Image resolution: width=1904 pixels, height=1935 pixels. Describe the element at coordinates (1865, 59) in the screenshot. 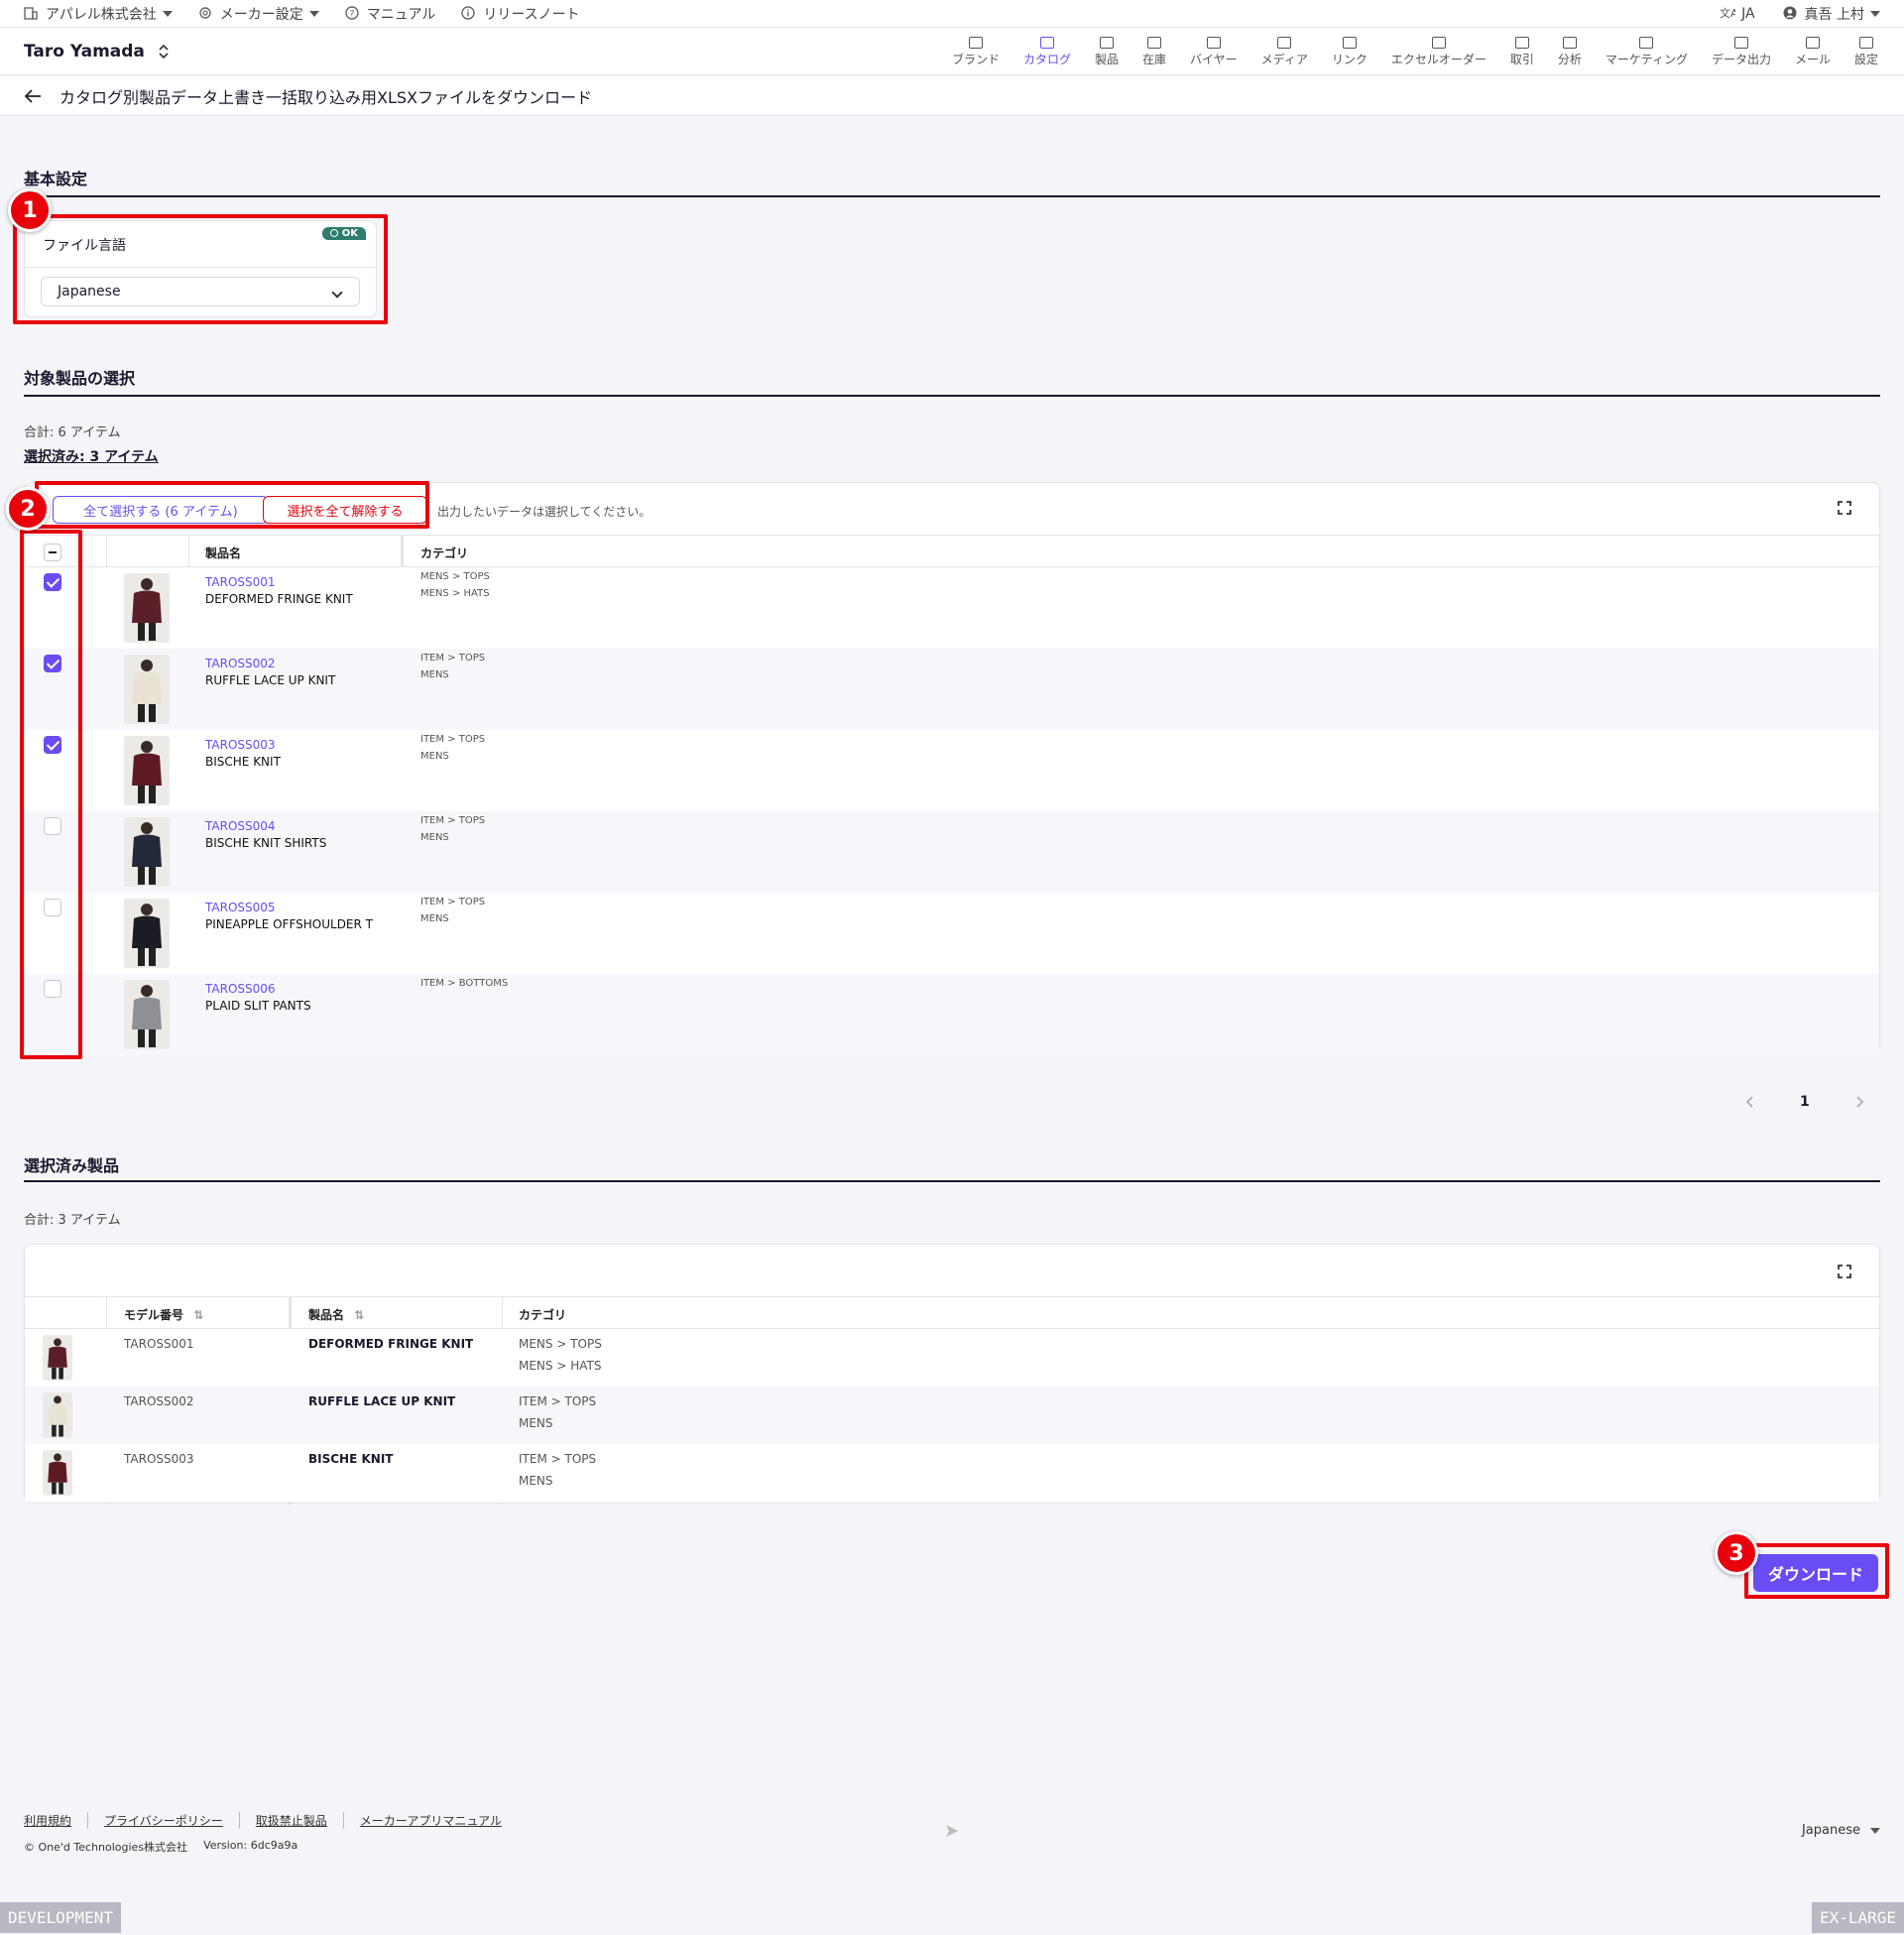

I see `nav-item-label: 設定` at that location.